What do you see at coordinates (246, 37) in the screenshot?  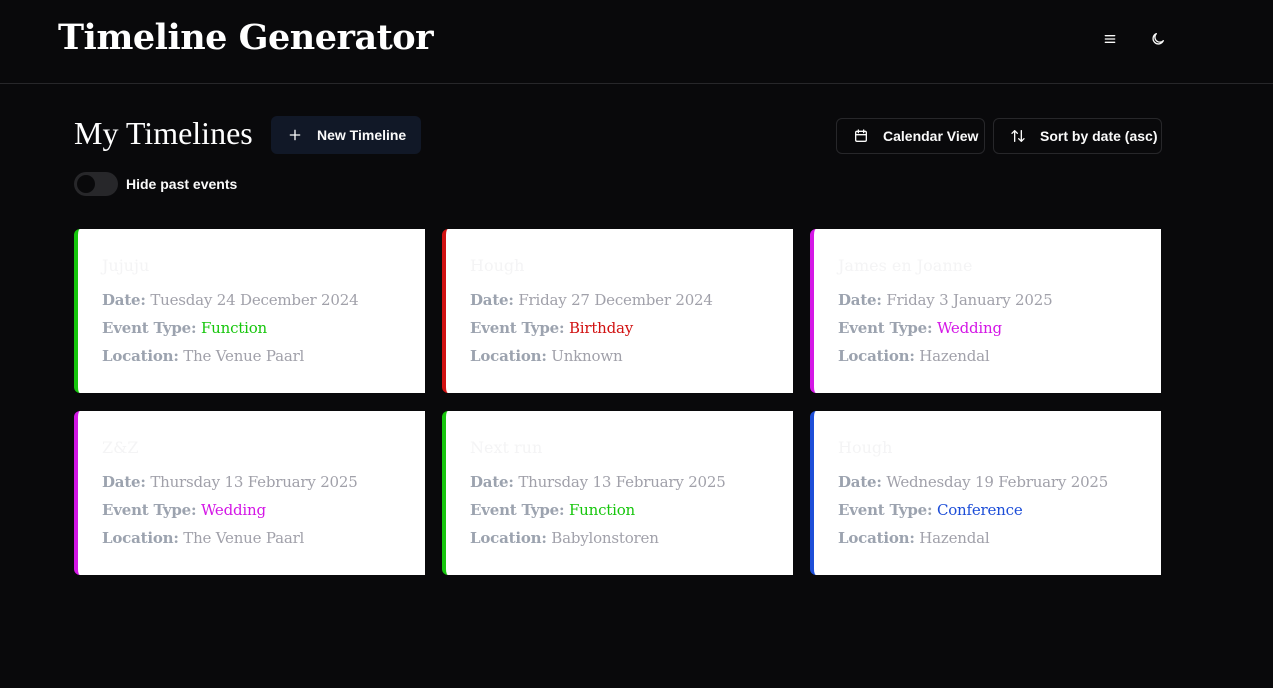 I see `app-title: Timeline Generator` at bounding box center [246, 37].